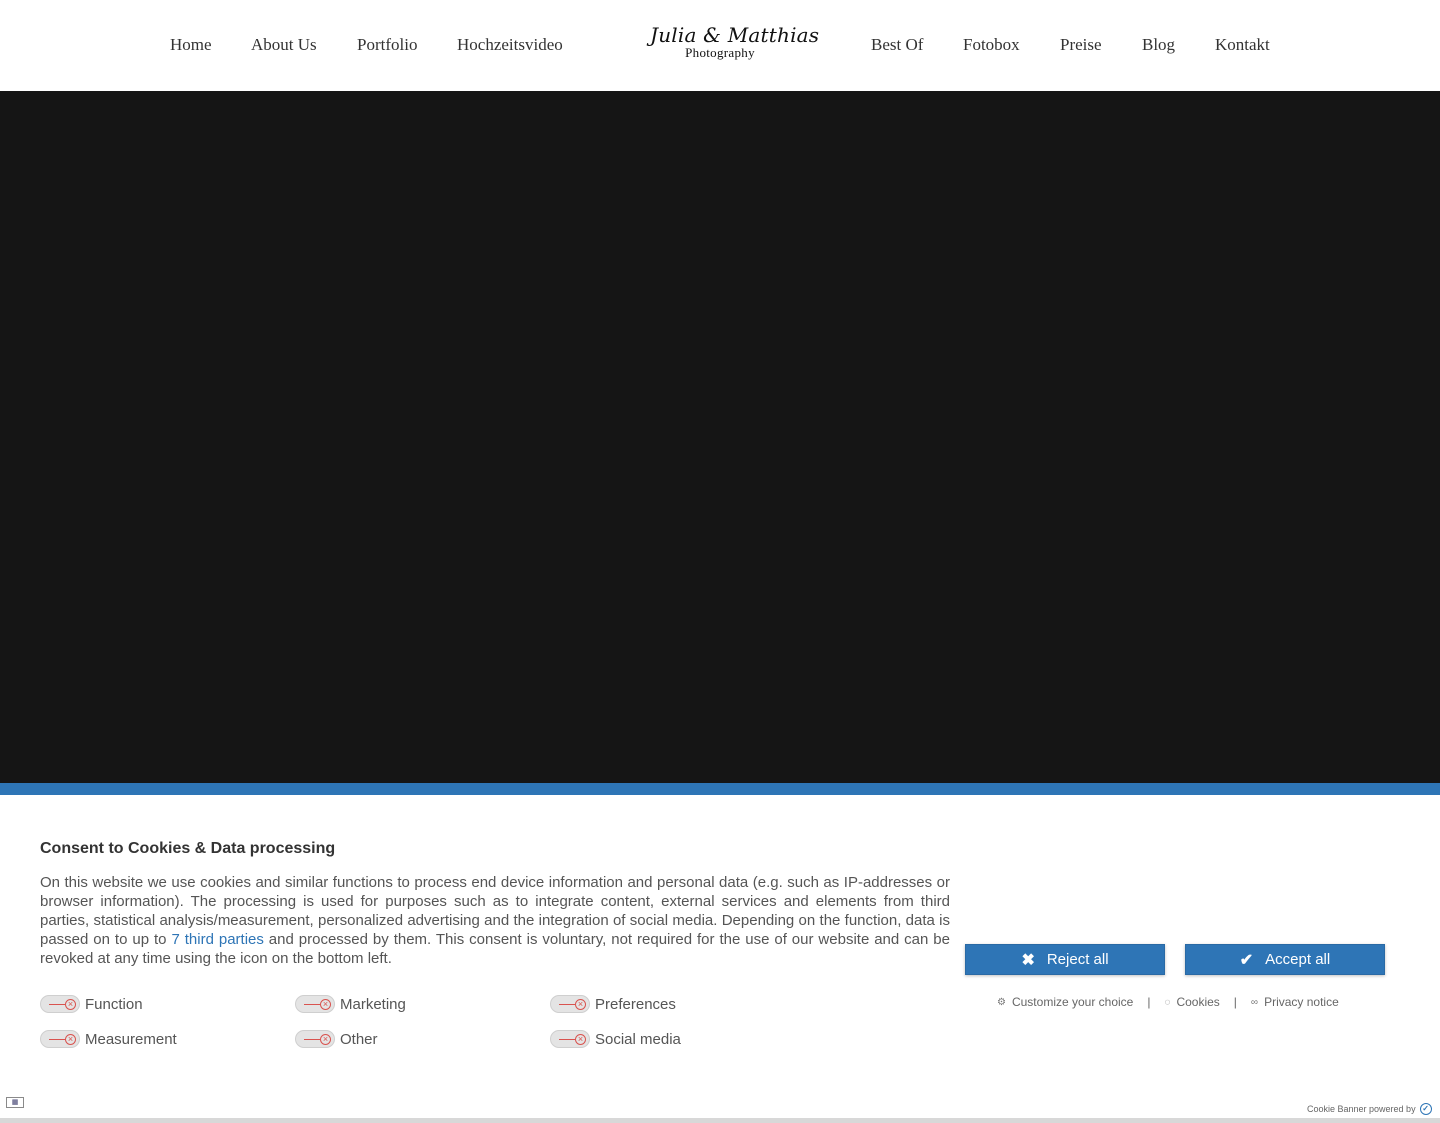 This screenshot has height=1123, width=1440. I want to click on toggle-label: Measurement, so click(131, 1039).